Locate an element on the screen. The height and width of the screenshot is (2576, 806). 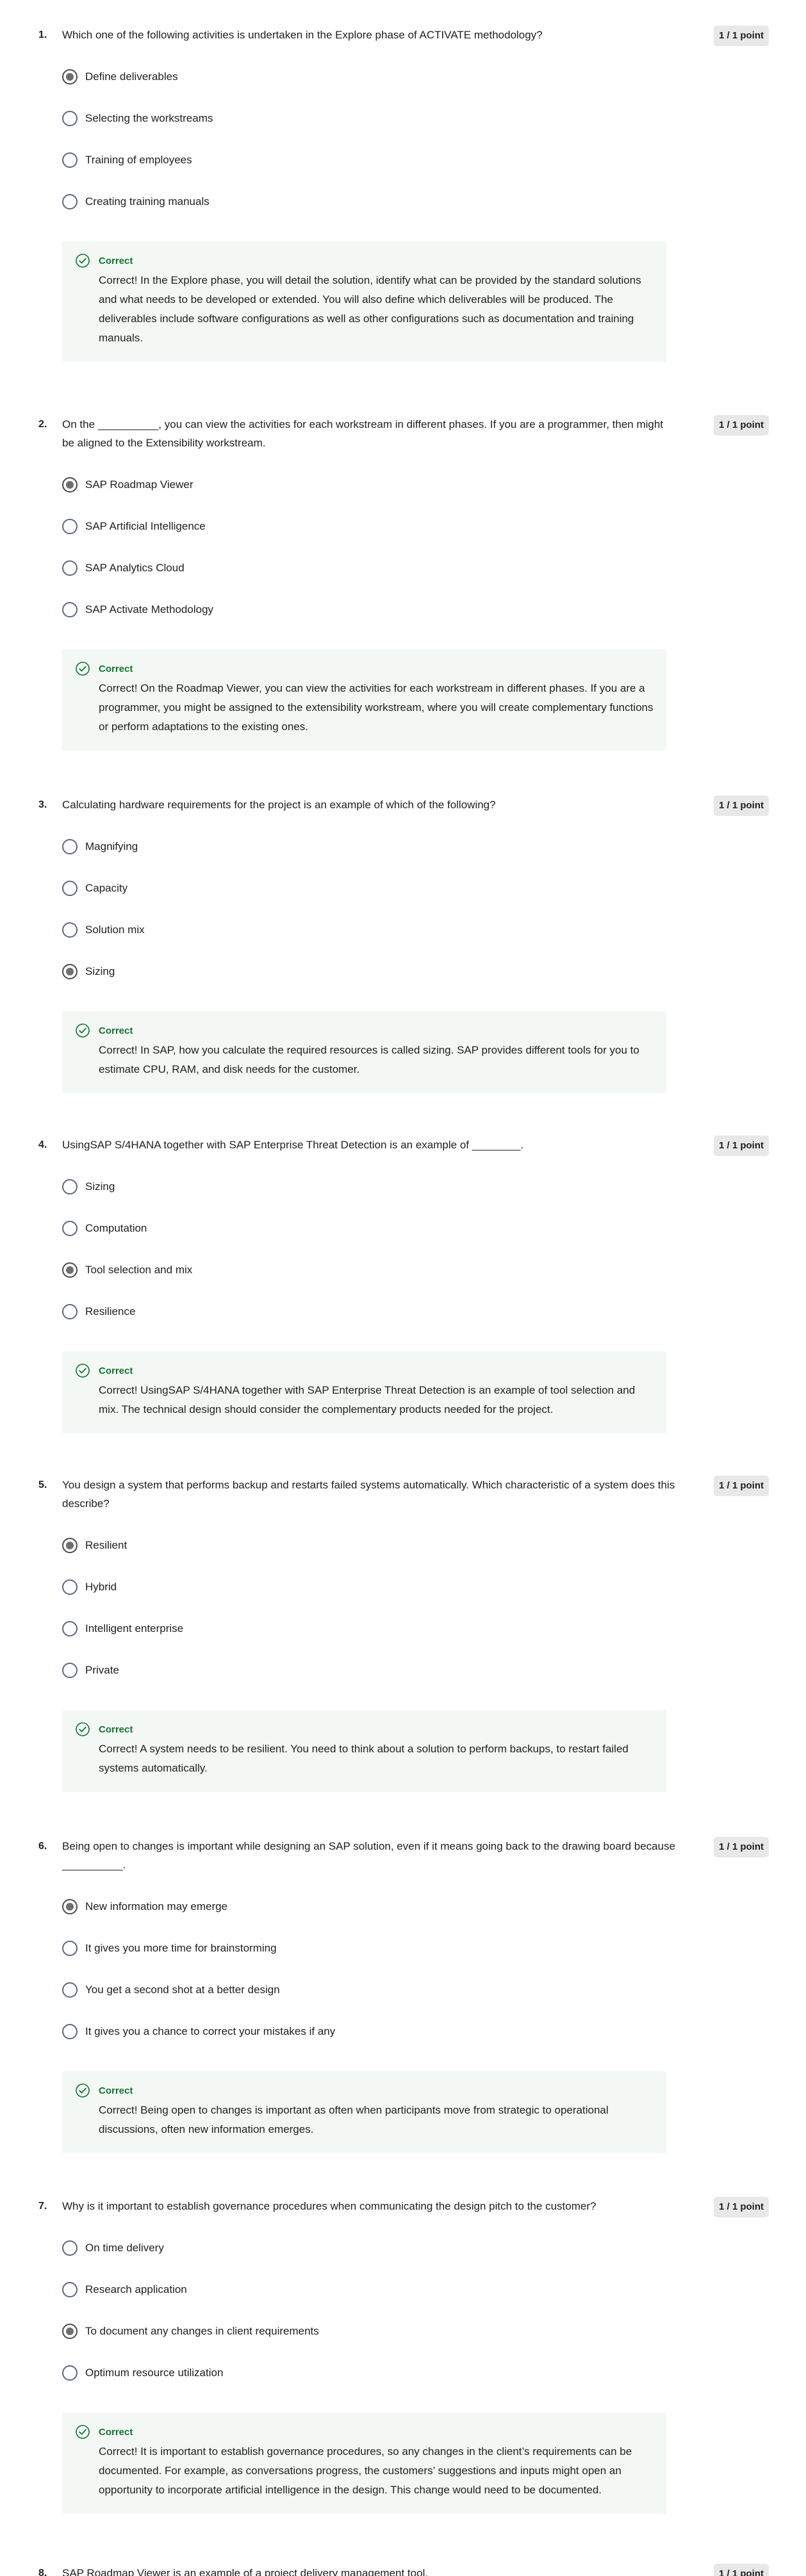
option-2: SAP Artificial Intelligence is located at coordinates (415, 526).